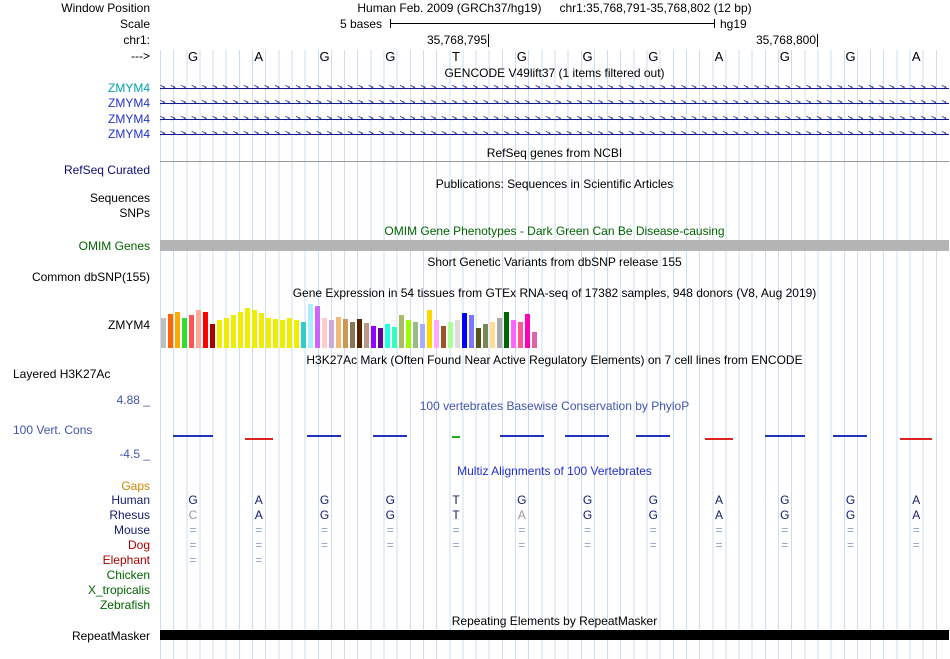 The height and width of the screenshot is (659, 950). I want to click on scale-bar, so click(552, 23).